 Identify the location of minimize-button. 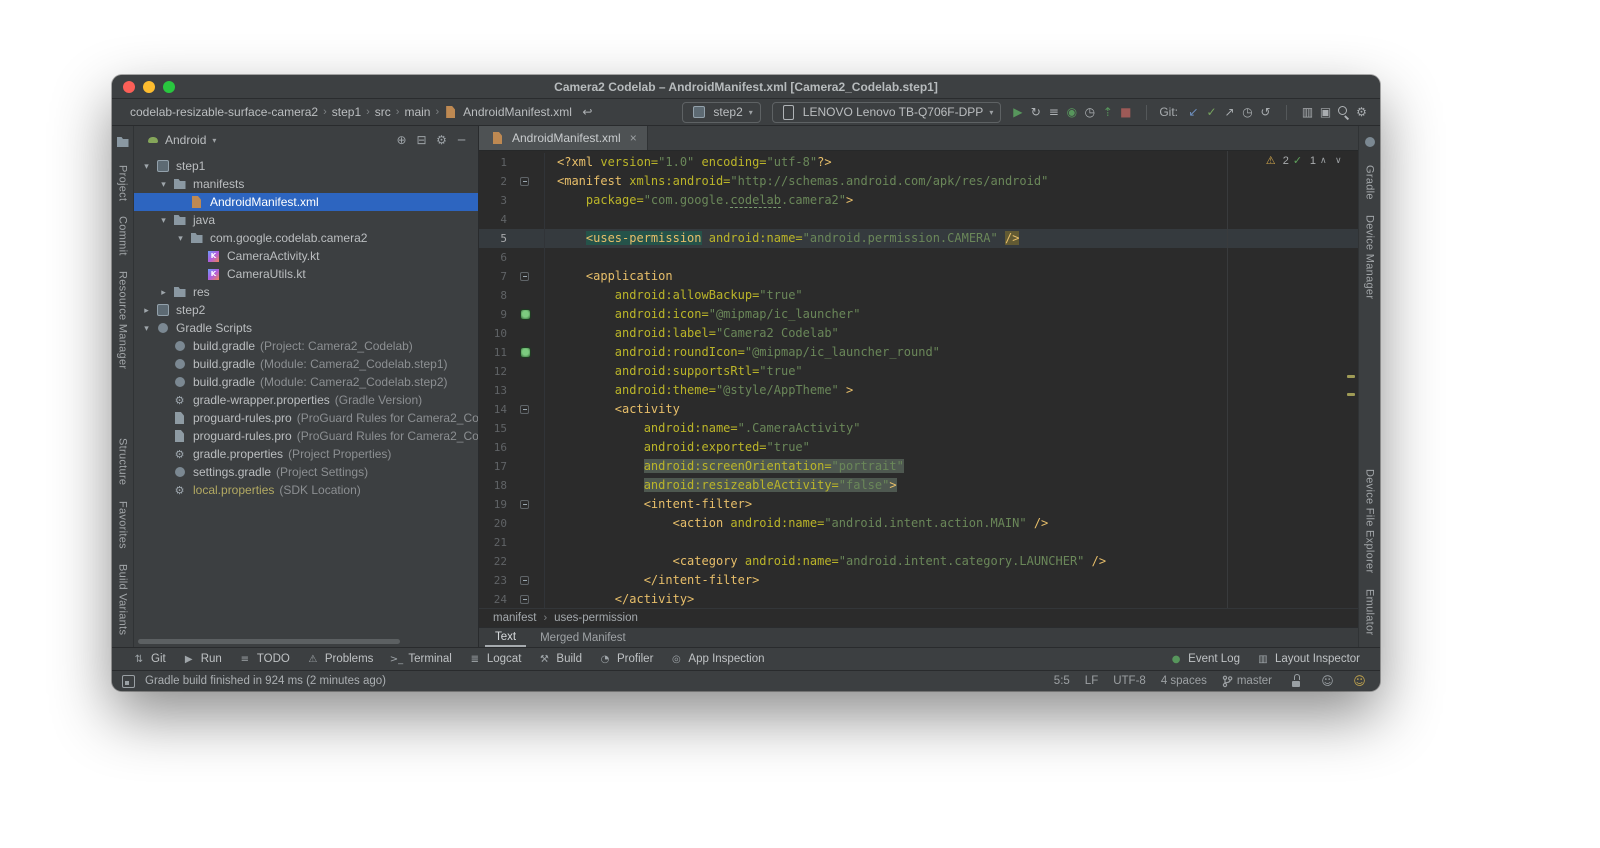
(149, 87).